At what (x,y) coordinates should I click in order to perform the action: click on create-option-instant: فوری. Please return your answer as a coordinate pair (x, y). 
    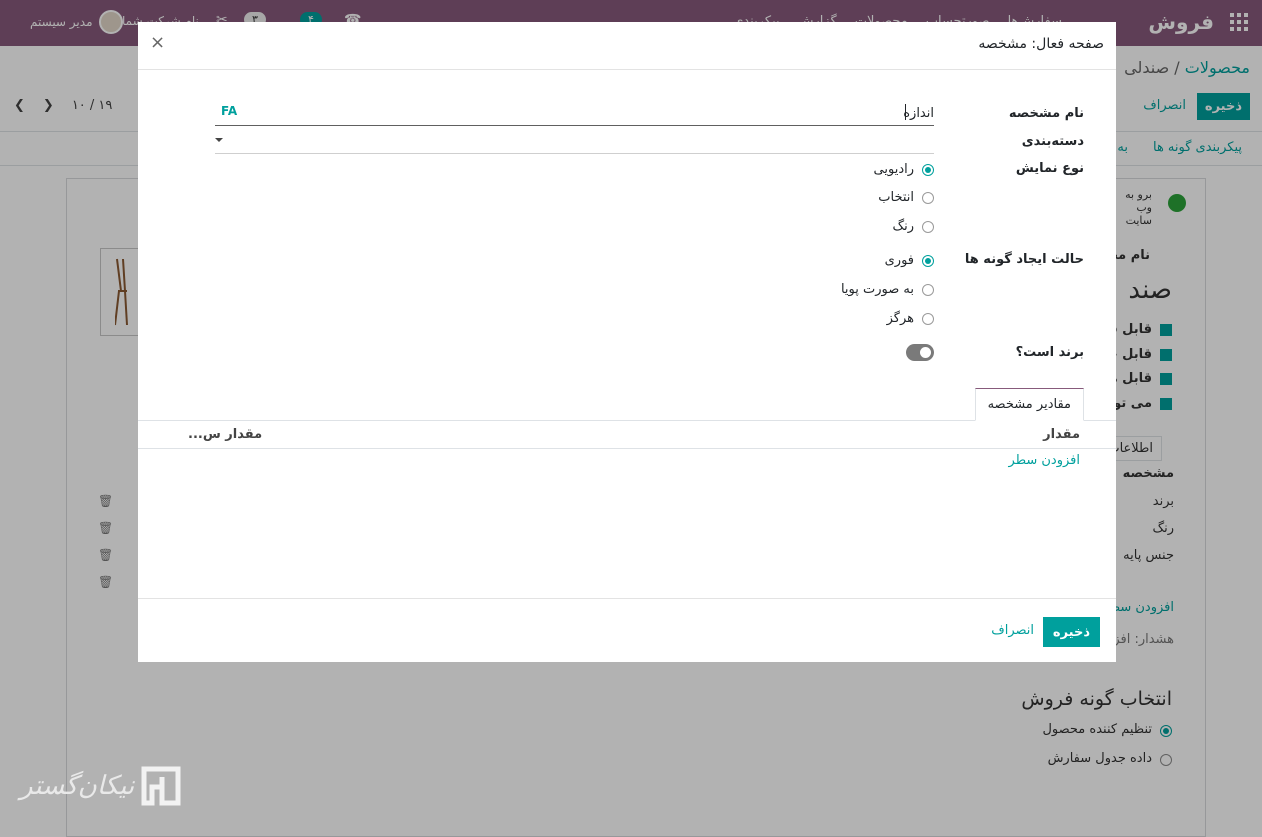
    Looking at the image, I should click on (909, 260).